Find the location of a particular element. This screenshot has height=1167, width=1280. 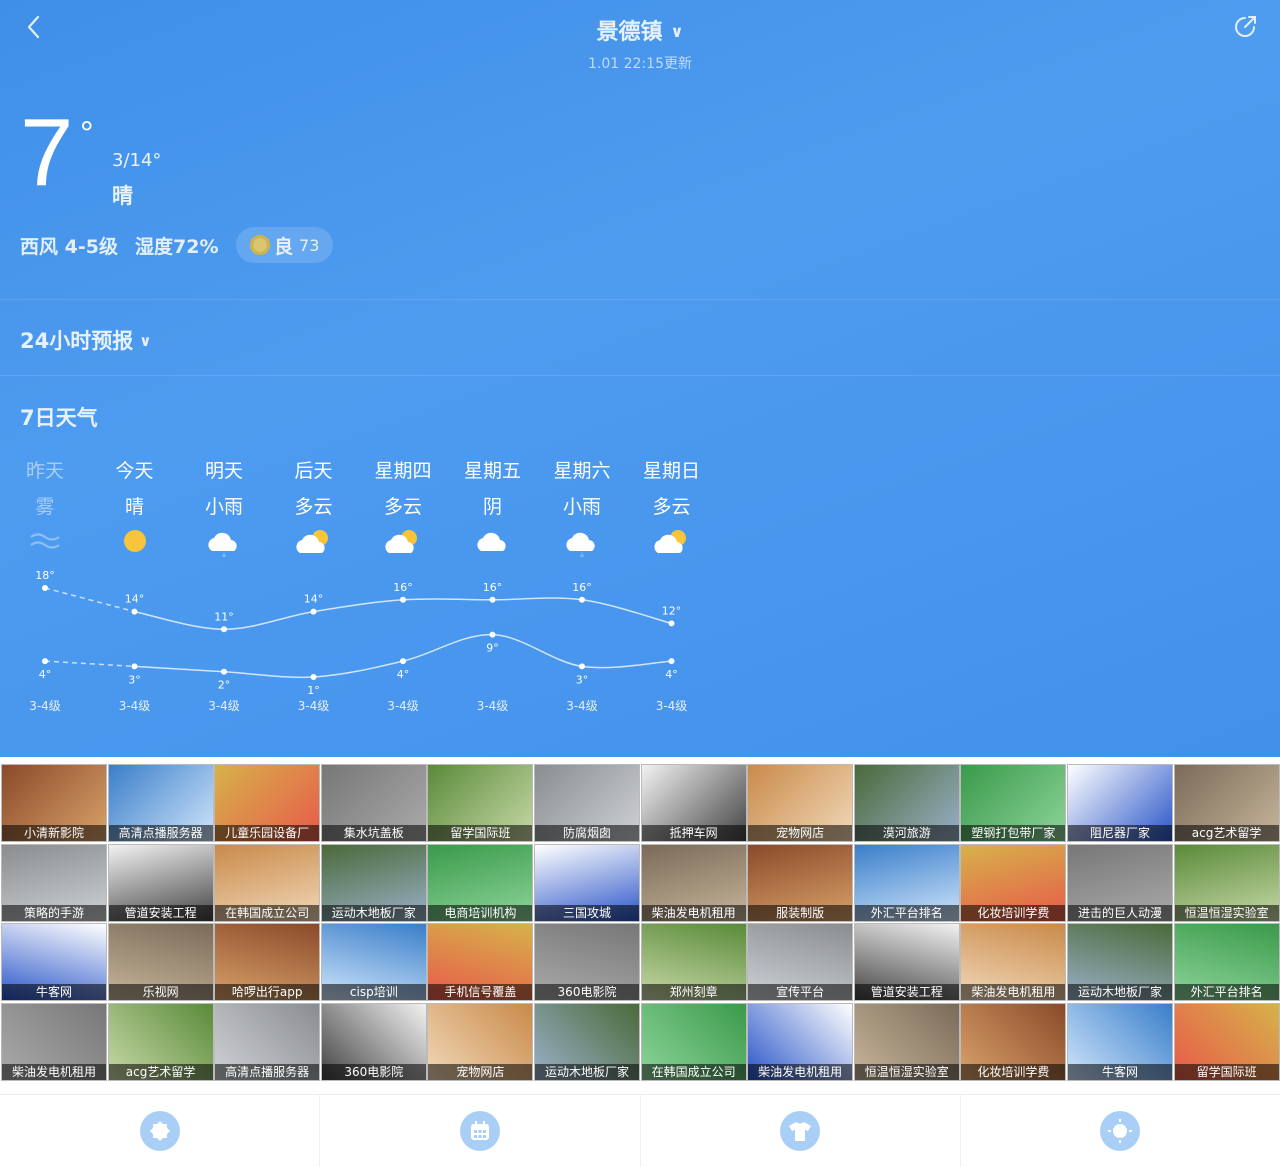

trend-label-high: 18° is located at coordinates (45, 575).